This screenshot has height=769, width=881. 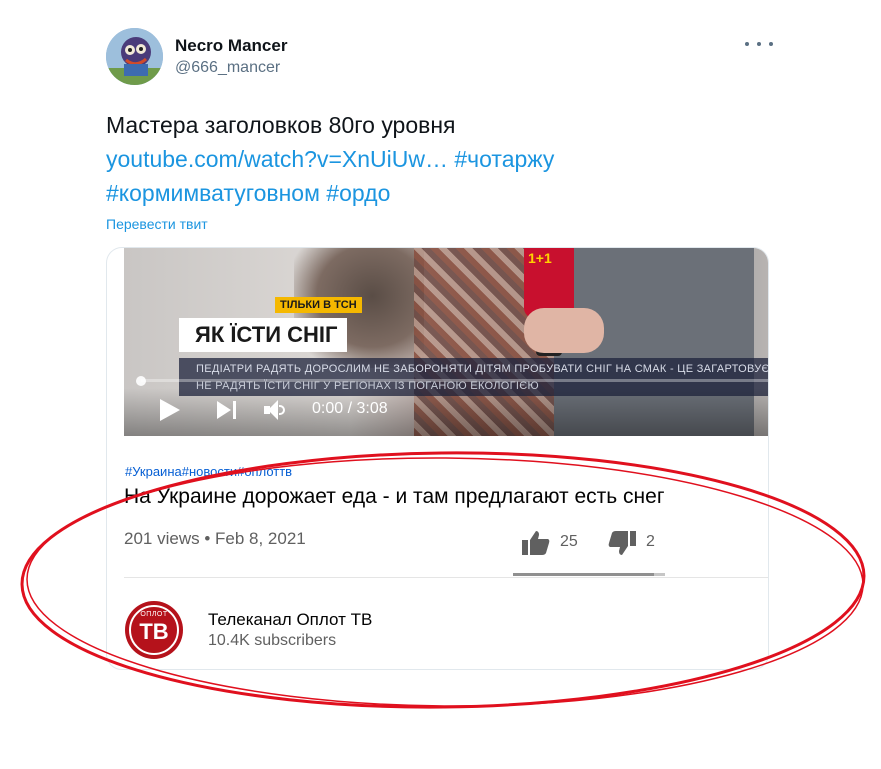 I want to click on mic-logo: 1+1, so click(x=540, y=258).